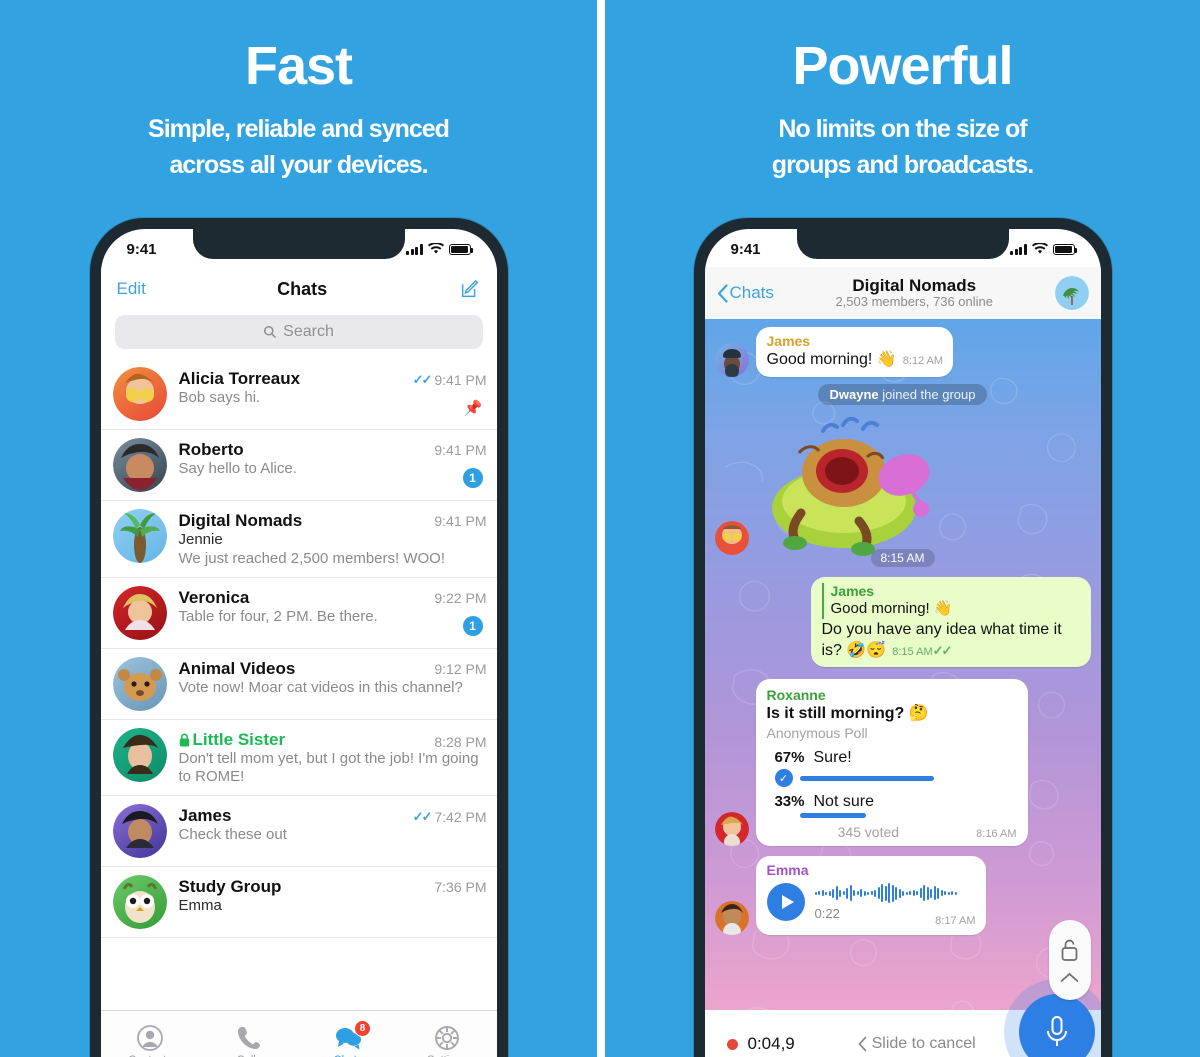 This screenshot has height=1057, width=1200. What do you see at coordinates (460, 597) in the screenshot?
I see `chat-item-time: 9:22 PM` at bounding box center [460, 597].